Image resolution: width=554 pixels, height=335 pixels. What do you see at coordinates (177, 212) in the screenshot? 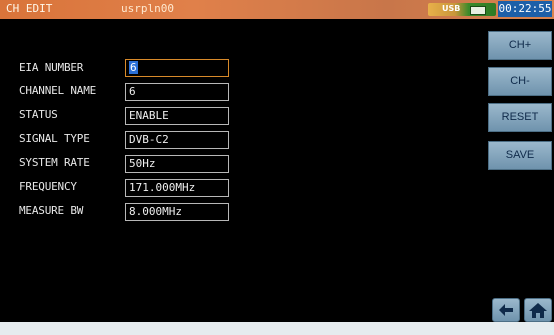
I see `measure-bw-field: 8.000MHz` at bounding box center [177, 212].